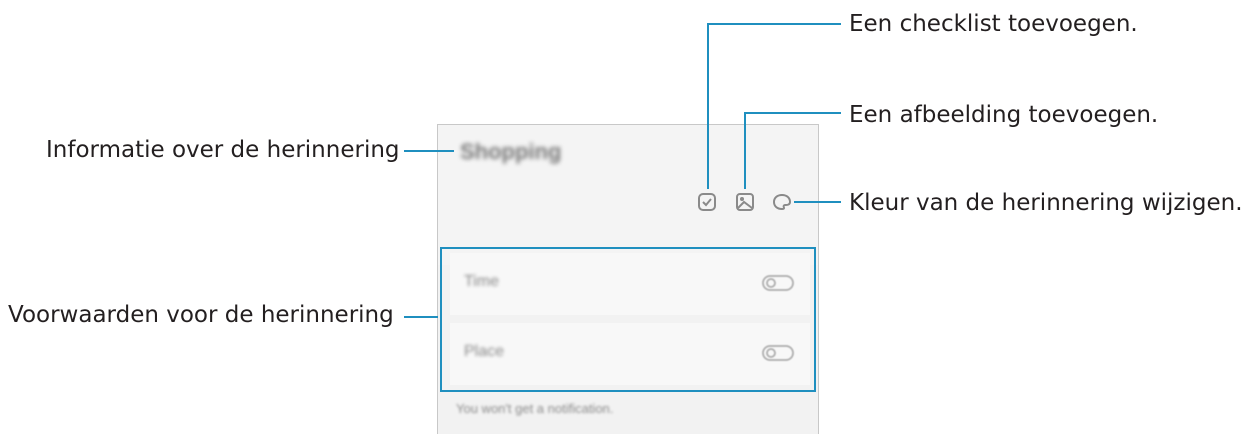 This screenshot has width=1257, height=434. Describe the element at coordinates (535, 408) in the screenshot. I see `notification-hint: You won't get a notification.` at that location.